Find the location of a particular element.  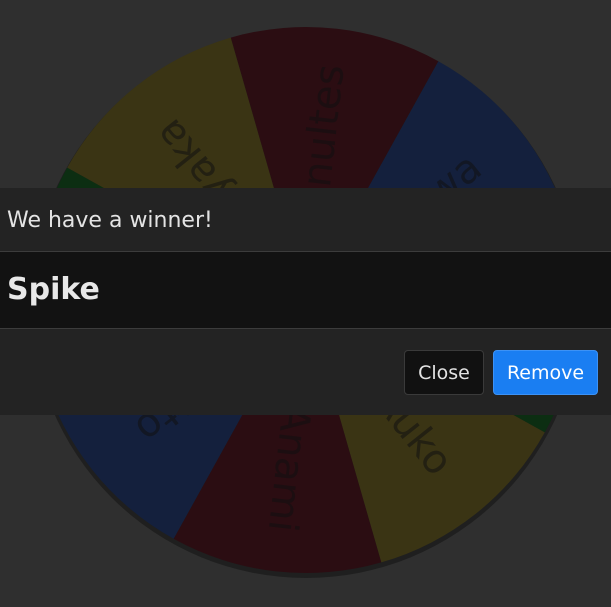

winner-name: Spike is located at coordinates (53, 289).